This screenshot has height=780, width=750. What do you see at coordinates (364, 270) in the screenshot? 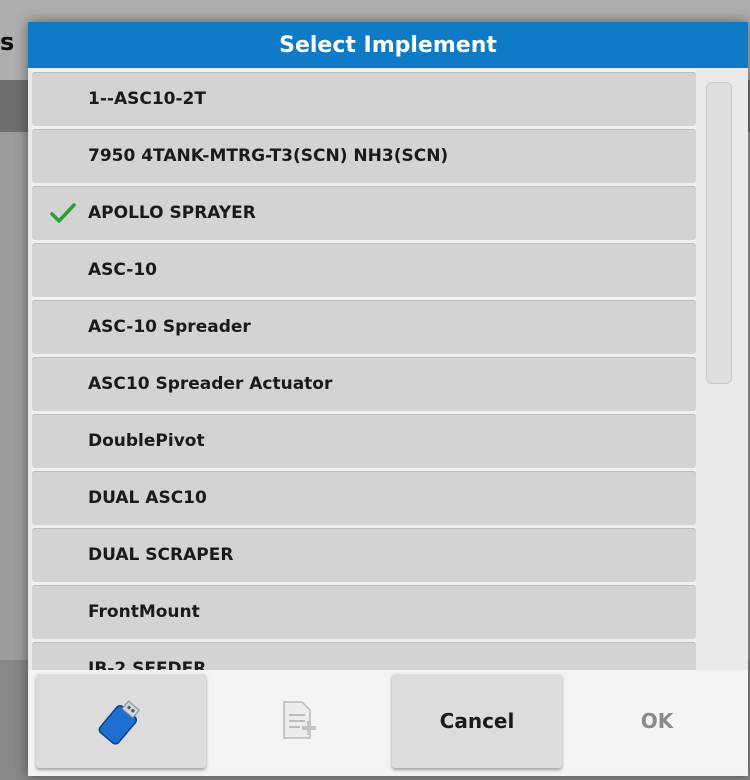
I see `implement-row: ASC-10` at bounding box center [364, 270].